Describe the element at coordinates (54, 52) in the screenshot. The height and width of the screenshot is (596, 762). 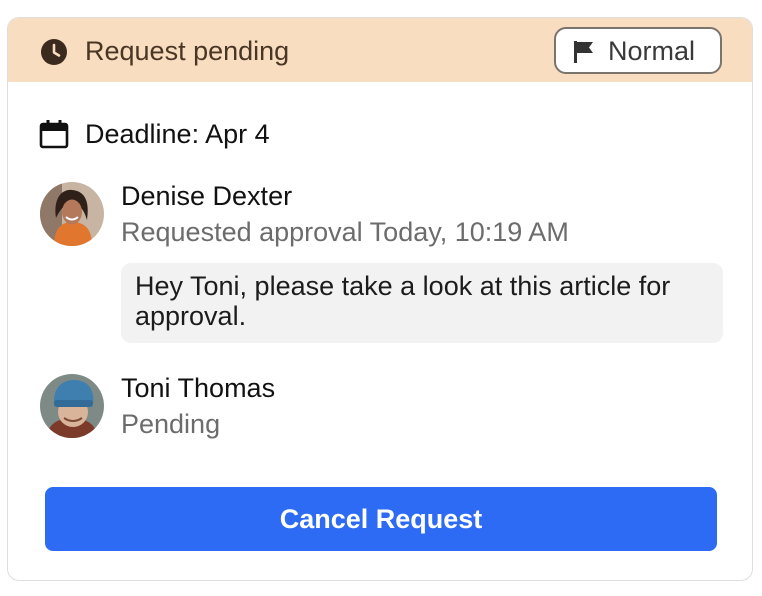
I see `clock-icon` at that location.